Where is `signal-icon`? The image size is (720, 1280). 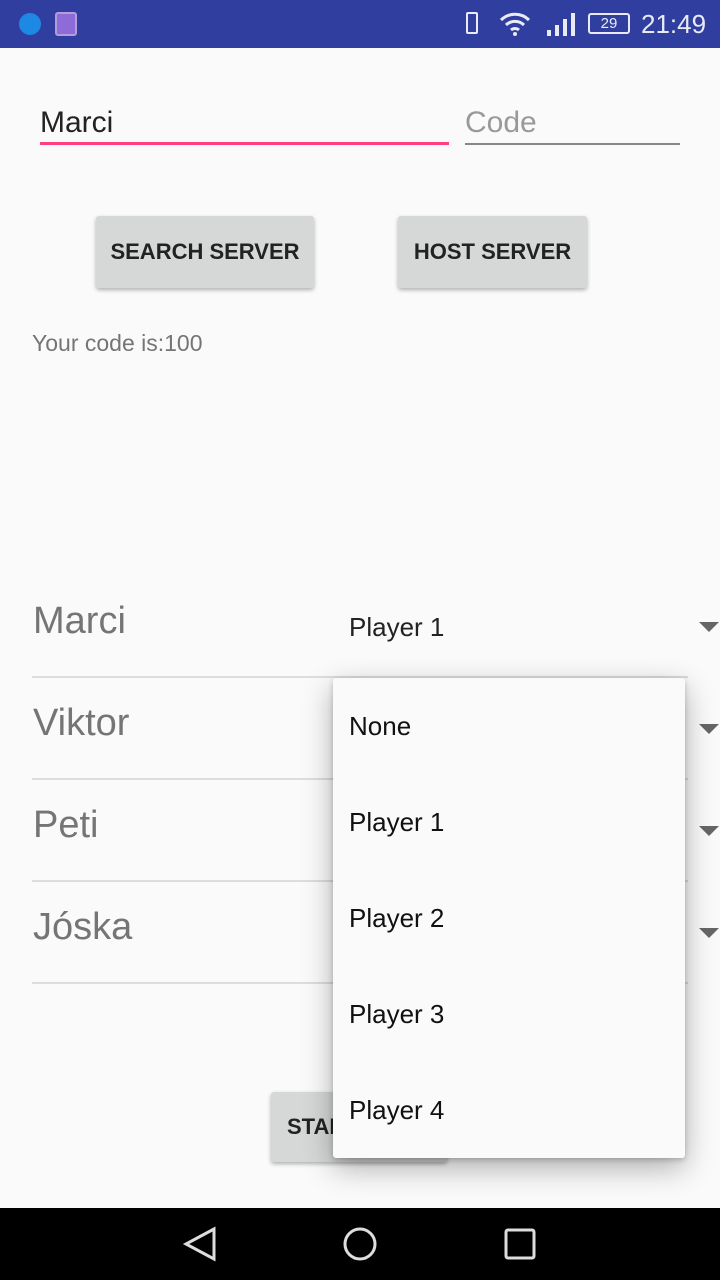
signal-icon is located at coordinates (561, 24).